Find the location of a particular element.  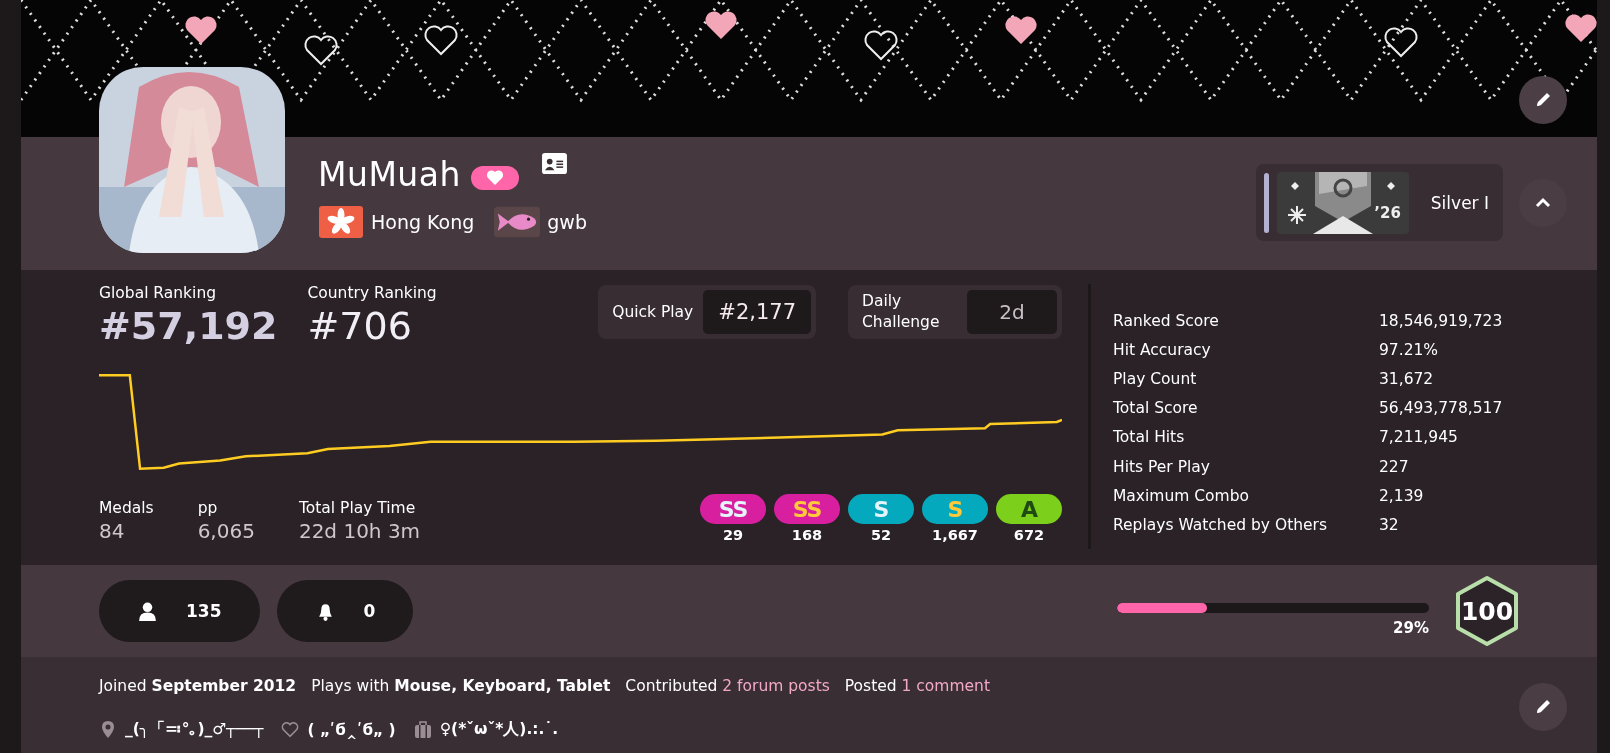

grade-count: 29 is located at coordinates (733, 535).